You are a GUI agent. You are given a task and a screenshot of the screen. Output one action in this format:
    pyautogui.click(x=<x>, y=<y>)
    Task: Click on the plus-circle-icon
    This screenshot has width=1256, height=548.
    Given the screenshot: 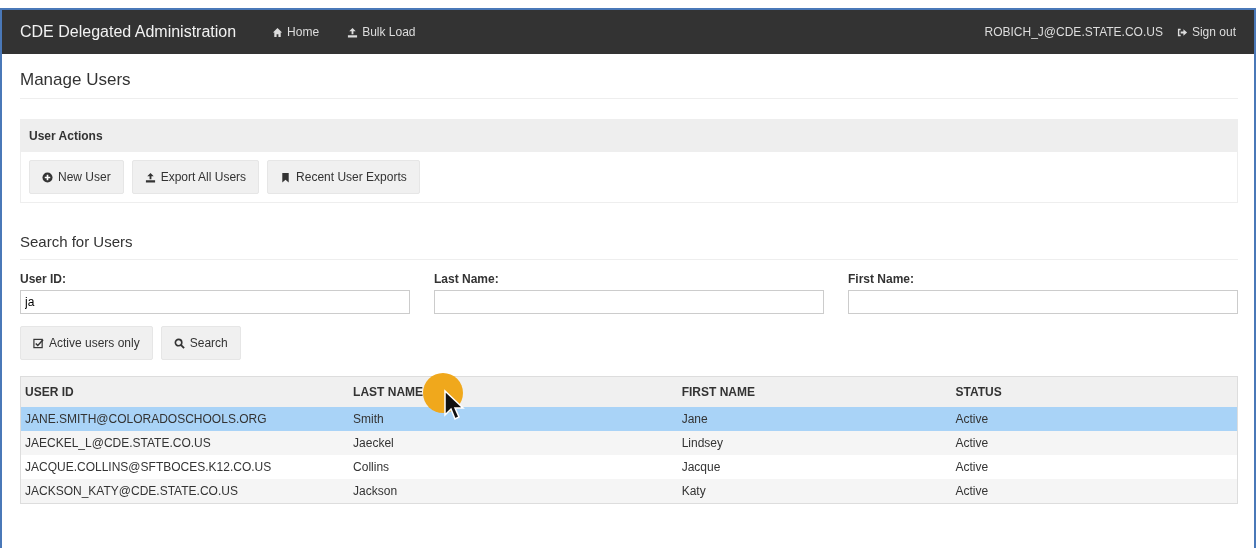 What is the action you would take?
    pyautogui.click(x=47, y=177)
    